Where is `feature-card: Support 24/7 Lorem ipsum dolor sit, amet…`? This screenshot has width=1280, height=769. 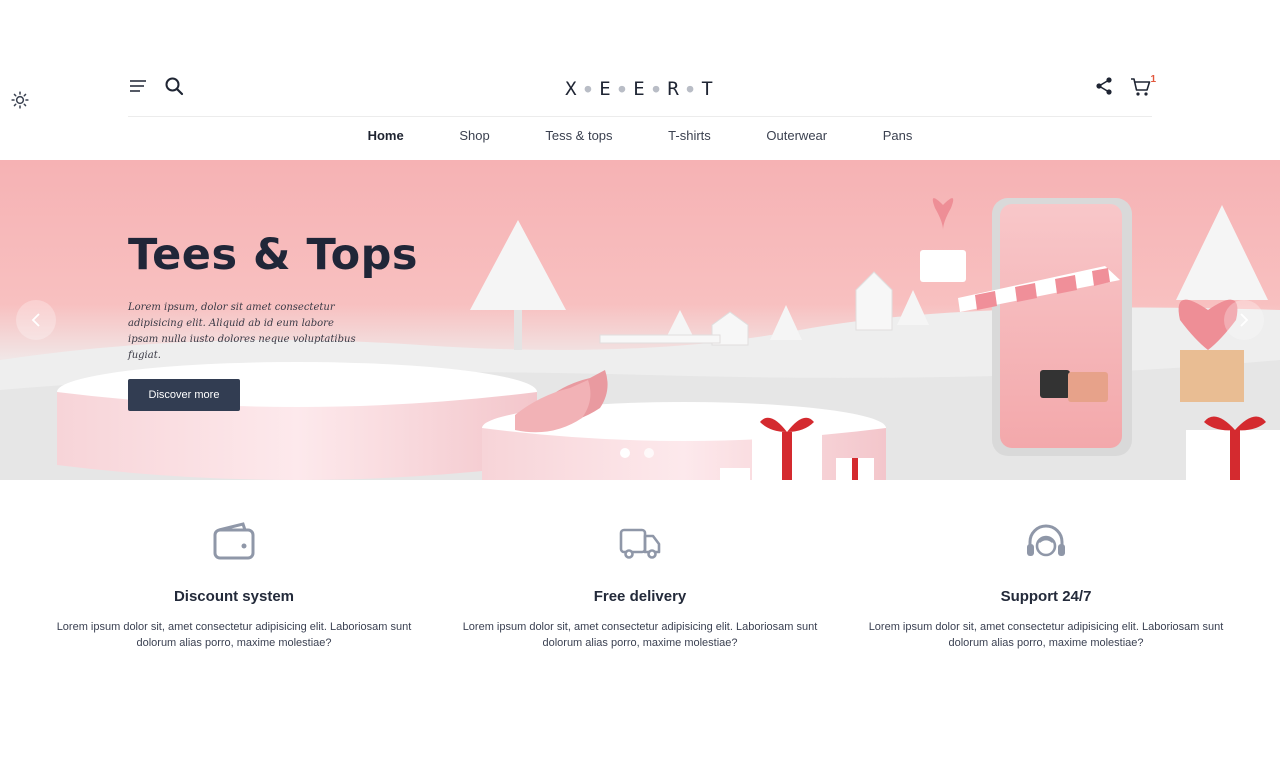
feature-card: Support 24/7 Lorem ipsum dolor sit, amet… is located at coordinates (1046, 585).